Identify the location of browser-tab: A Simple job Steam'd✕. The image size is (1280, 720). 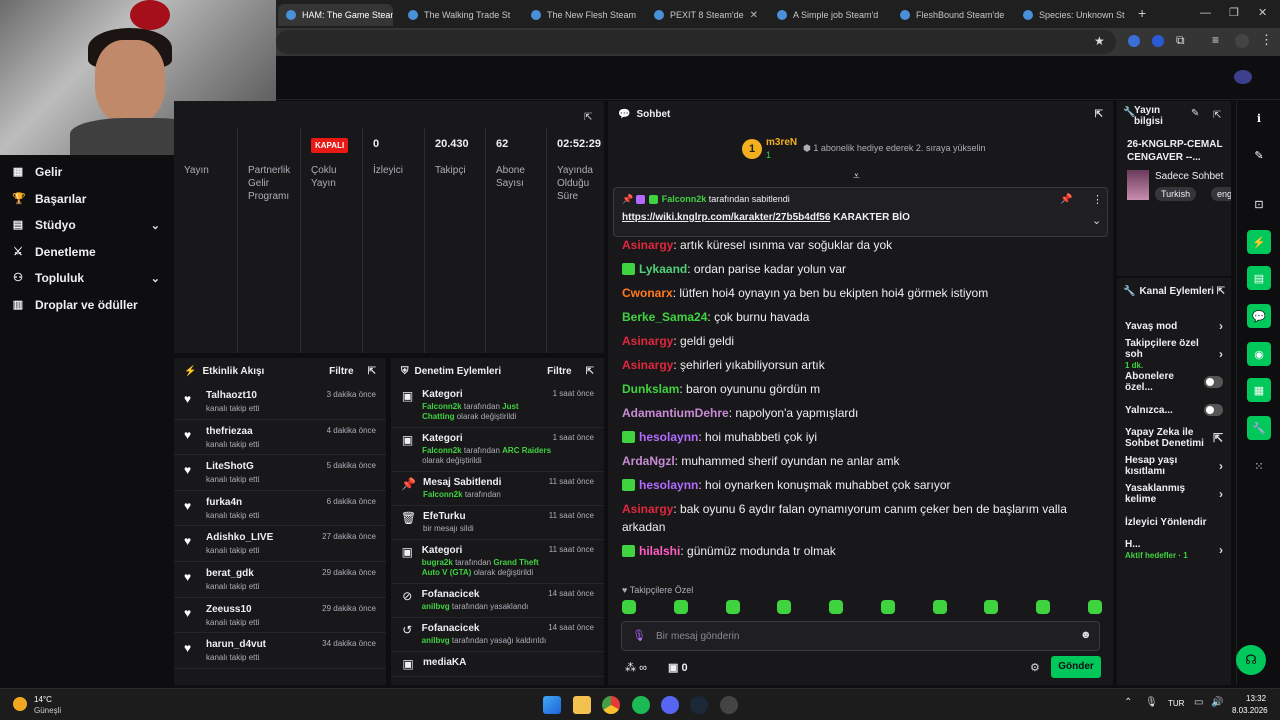
(826, 15).